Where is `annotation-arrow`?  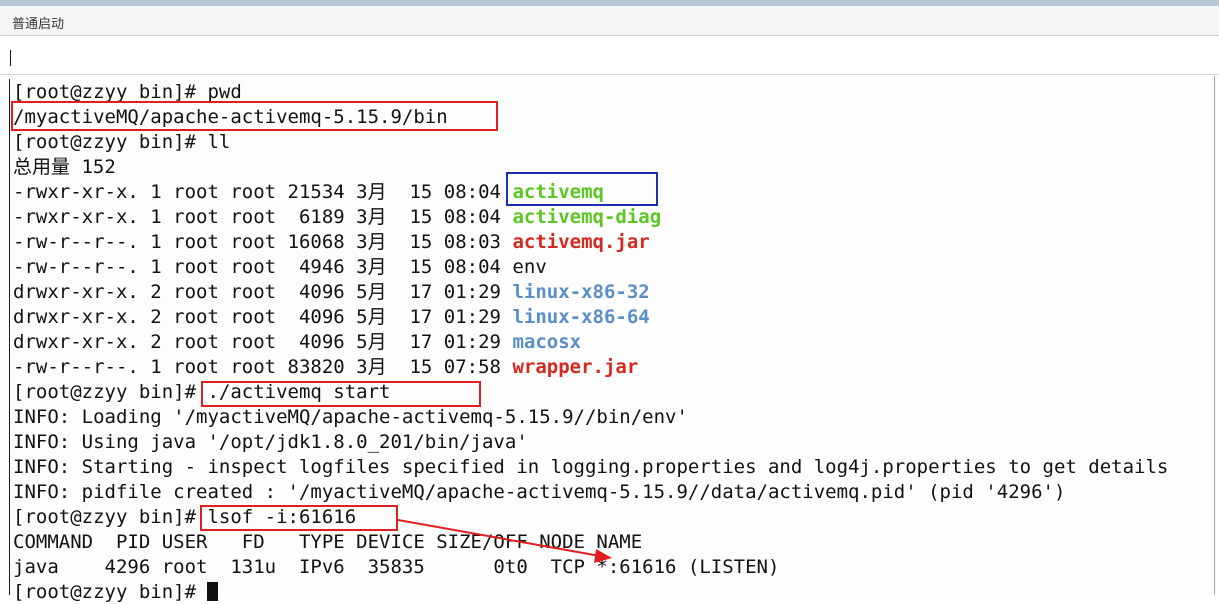
annotation-arrow is located at coordinates (504, 541).